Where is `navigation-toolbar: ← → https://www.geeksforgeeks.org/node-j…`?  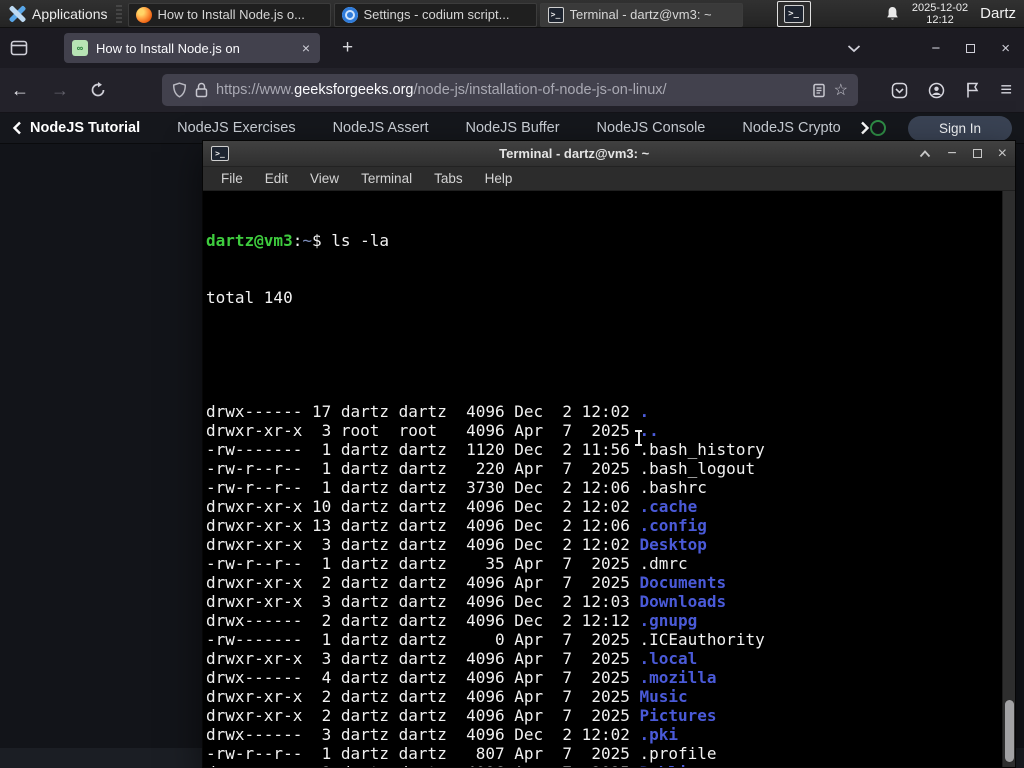
navigation-toolbar: ← → https://www.geeksforgeeks.org/node-j… is located at coordinates (512, 90).